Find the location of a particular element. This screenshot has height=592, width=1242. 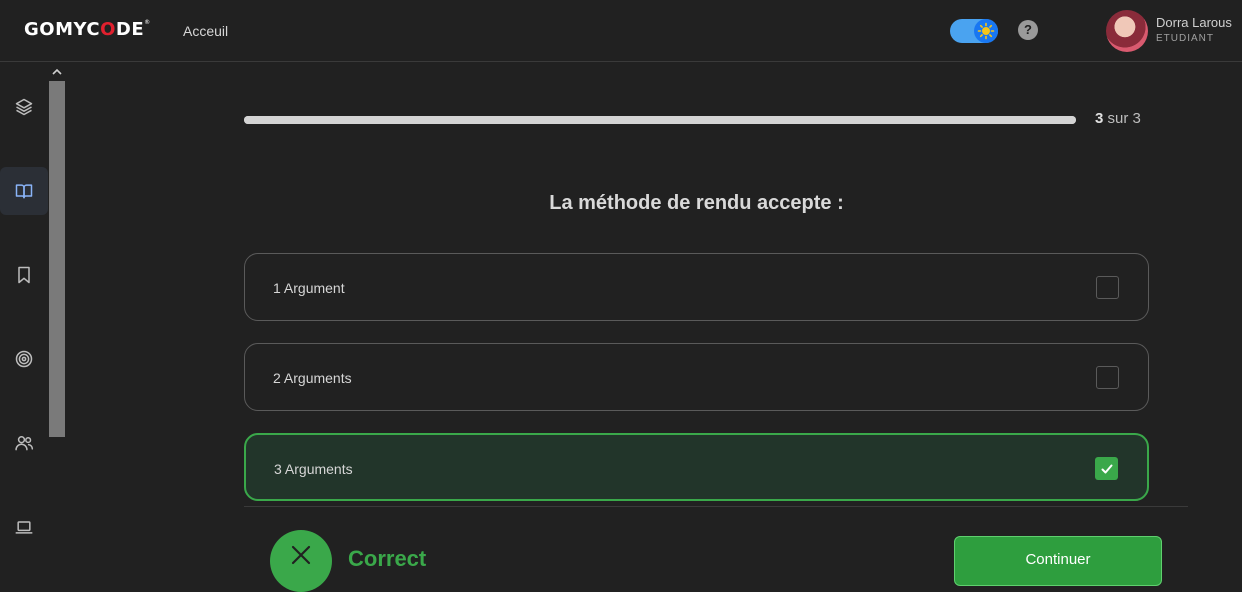

laptop-icon is located at coordinates (24, 527).